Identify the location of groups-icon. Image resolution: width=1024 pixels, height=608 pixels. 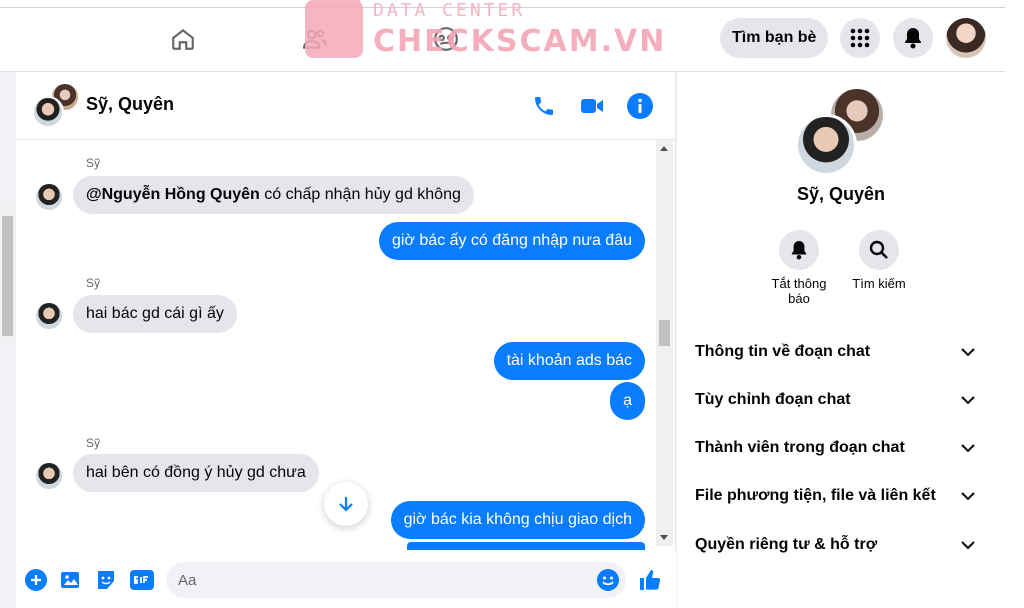
(446, 39).